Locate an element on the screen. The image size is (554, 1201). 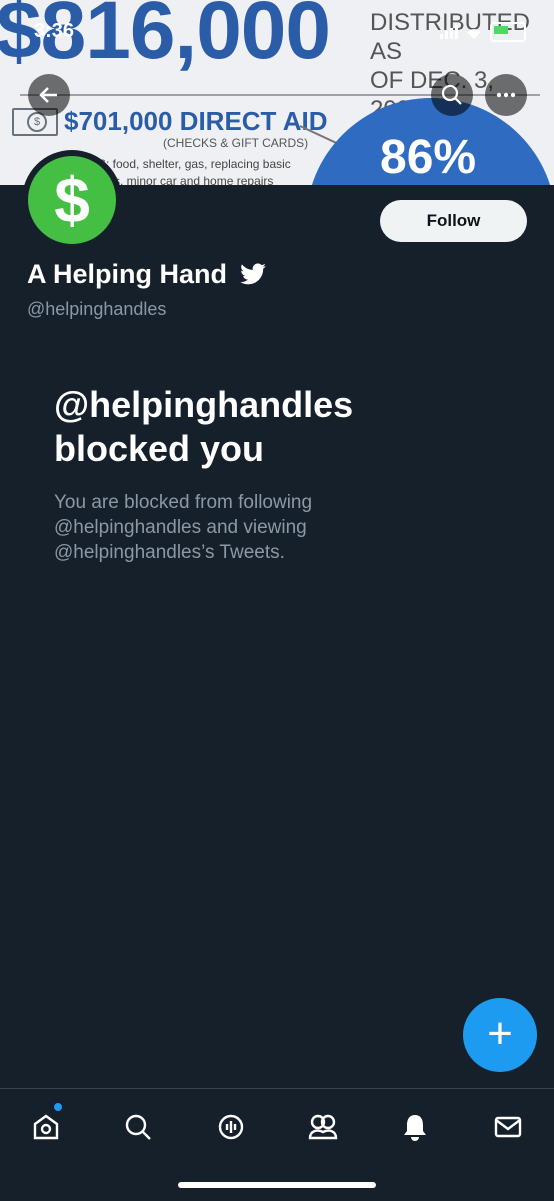
home-icon is located at coordinates (46, 1127).